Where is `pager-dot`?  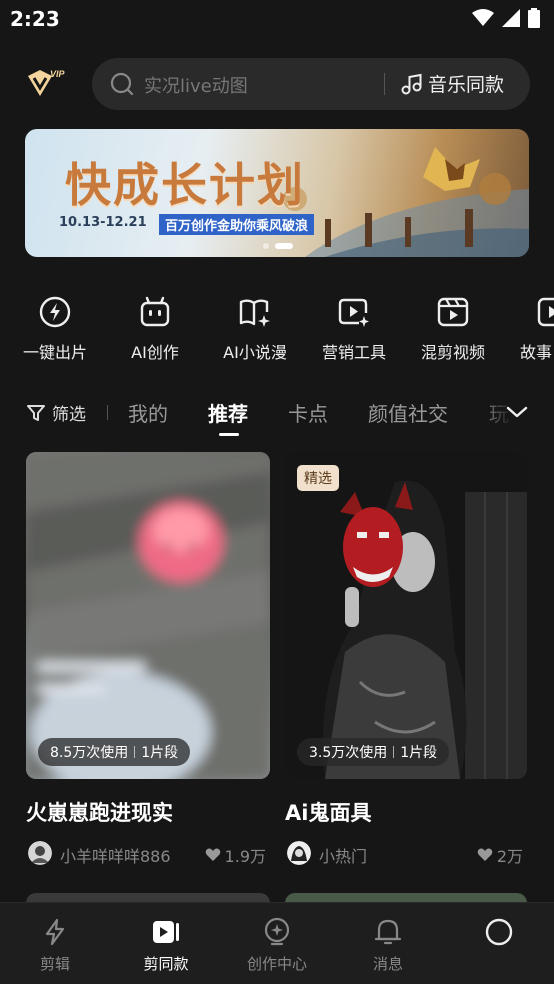
pager-dot is located at coordinates (266, 246).